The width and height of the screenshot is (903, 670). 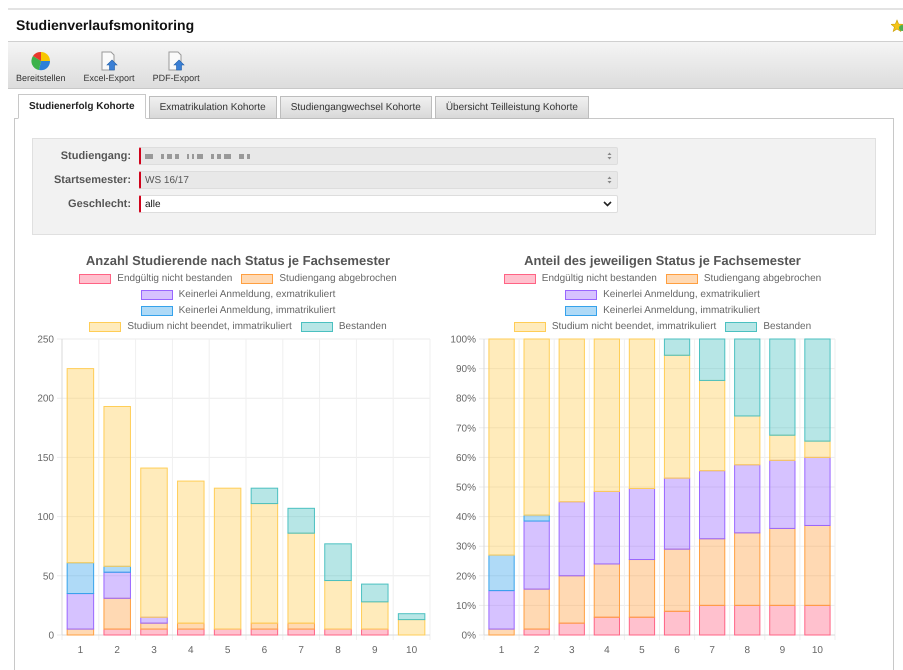 What do you see at coordinates (466, 399) in the screenshot?
I see `axis-tick-label: 80%` at bounding box center [466, 399].